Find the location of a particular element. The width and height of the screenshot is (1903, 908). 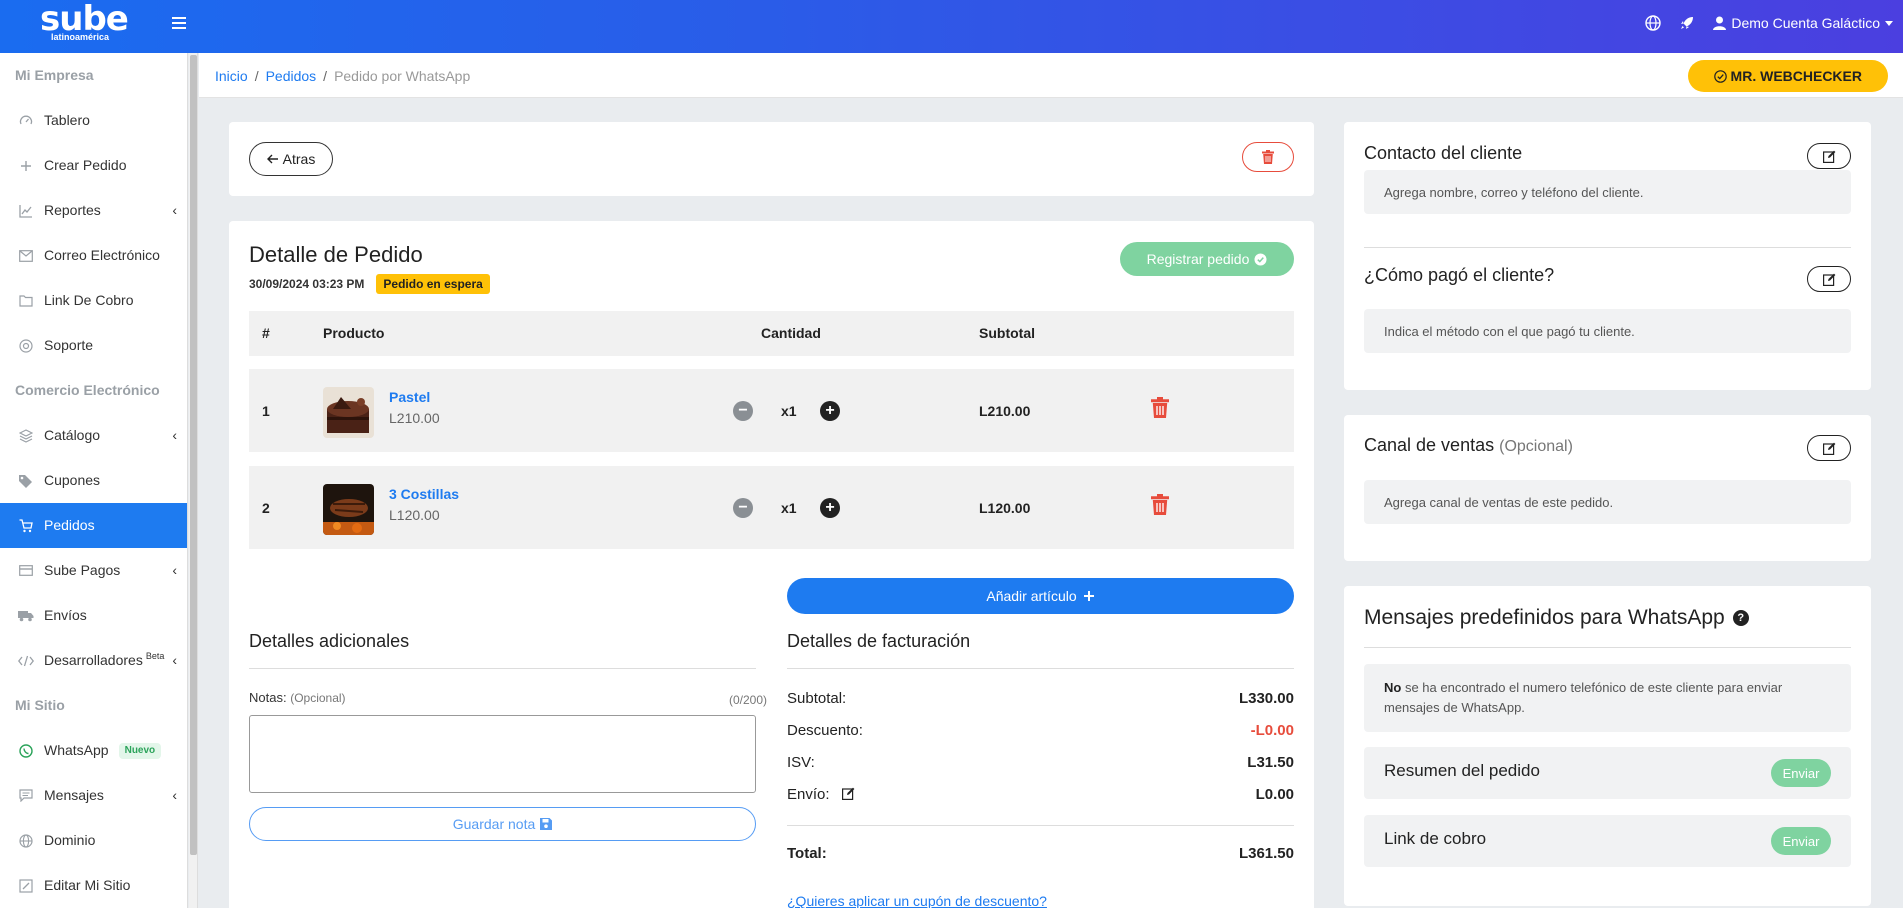

billing-discount-value: -L0.00 is located at coordinates (1272, 730).